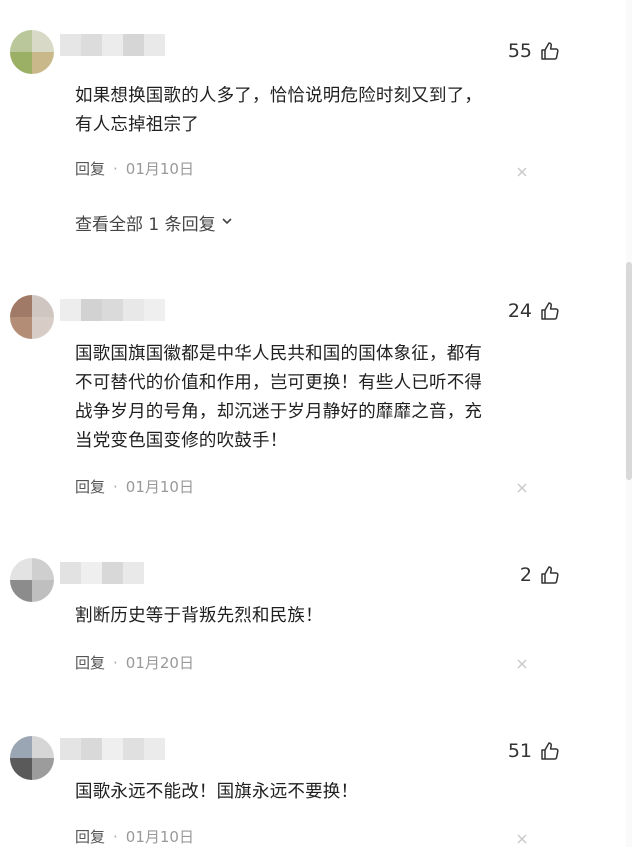 The image size is (632, 847). I want to click on like-count: 55, so click(519, 51).